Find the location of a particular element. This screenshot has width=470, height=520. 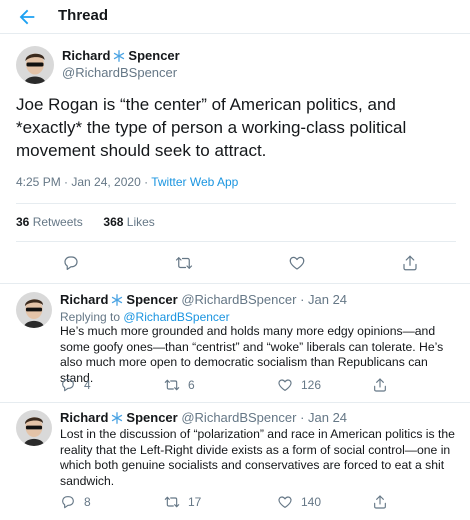

back-arrow-icon is located at coordinates (27, 17).